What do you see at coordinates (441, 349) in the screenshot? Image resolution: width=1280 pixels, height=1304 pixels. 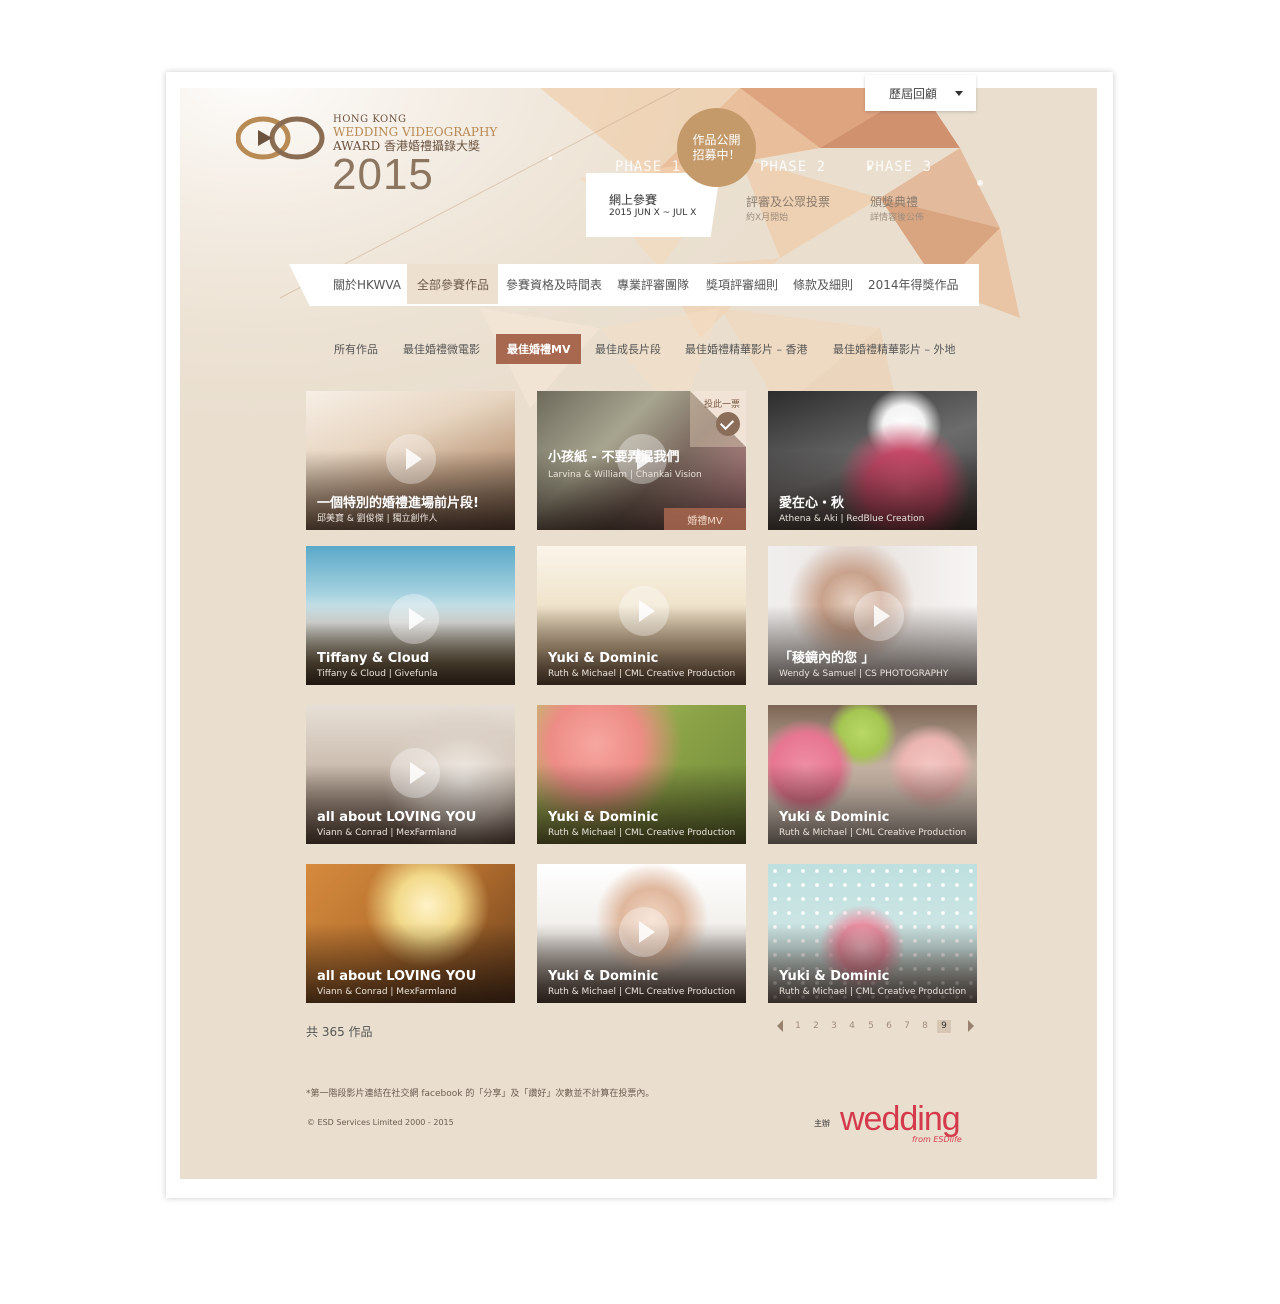 I see `filter-micro-film: 最佳婚禮微電影` at bounding box center [441, 349].